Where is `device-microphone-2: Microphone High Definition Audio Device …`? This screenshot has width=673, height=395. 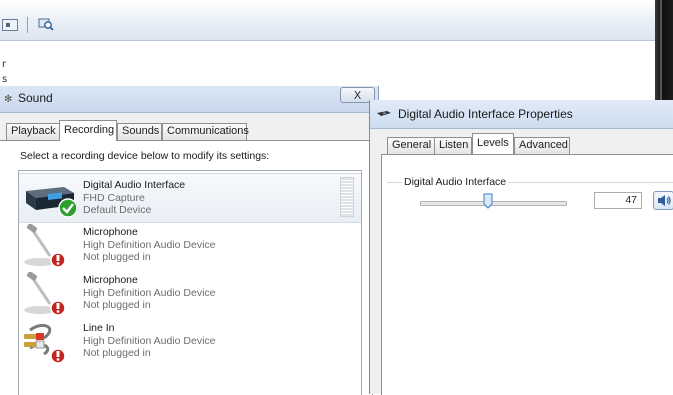
device-microphone-2: Microphone High Definition Audio Device … is located at coordinates (190, 293).